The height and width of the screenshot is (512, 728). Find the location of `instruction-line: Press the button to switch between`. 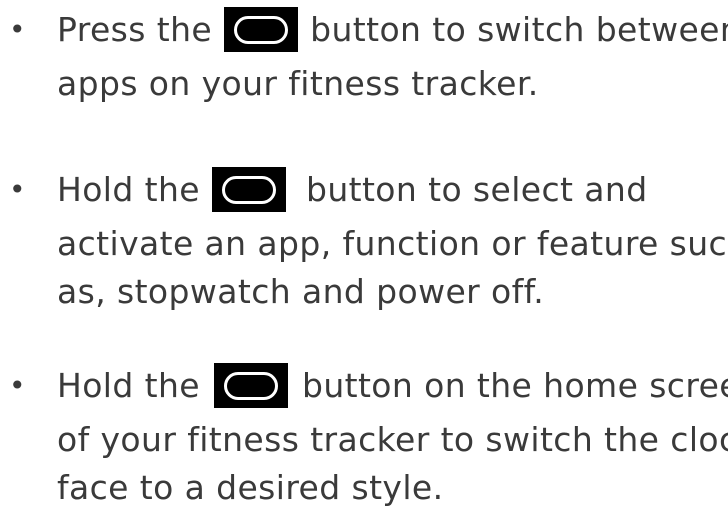

instruction-line: Press the button to switch between is located at coordinates (392, 30).